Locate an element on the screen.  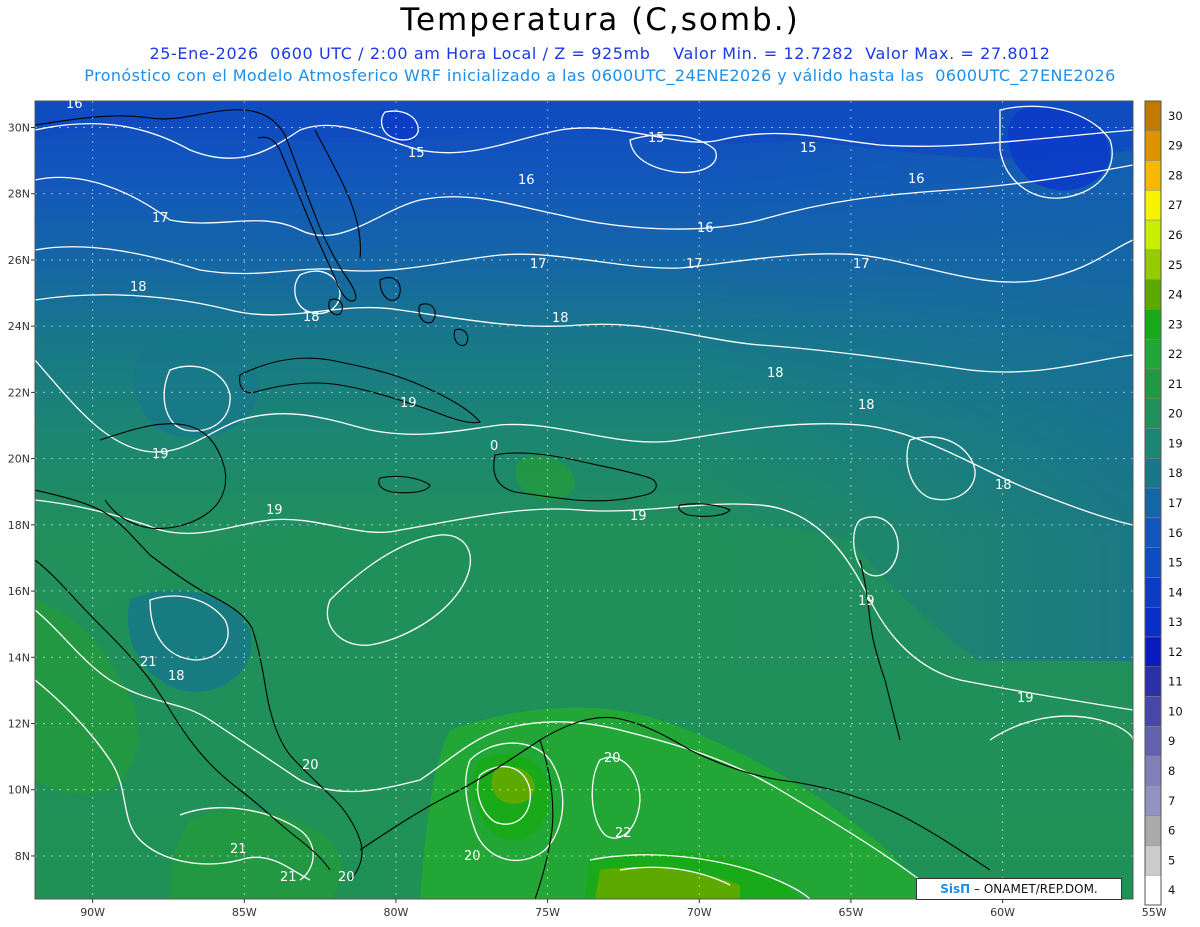
colorbar-label: 13 is located at coordinates (1175, 622).